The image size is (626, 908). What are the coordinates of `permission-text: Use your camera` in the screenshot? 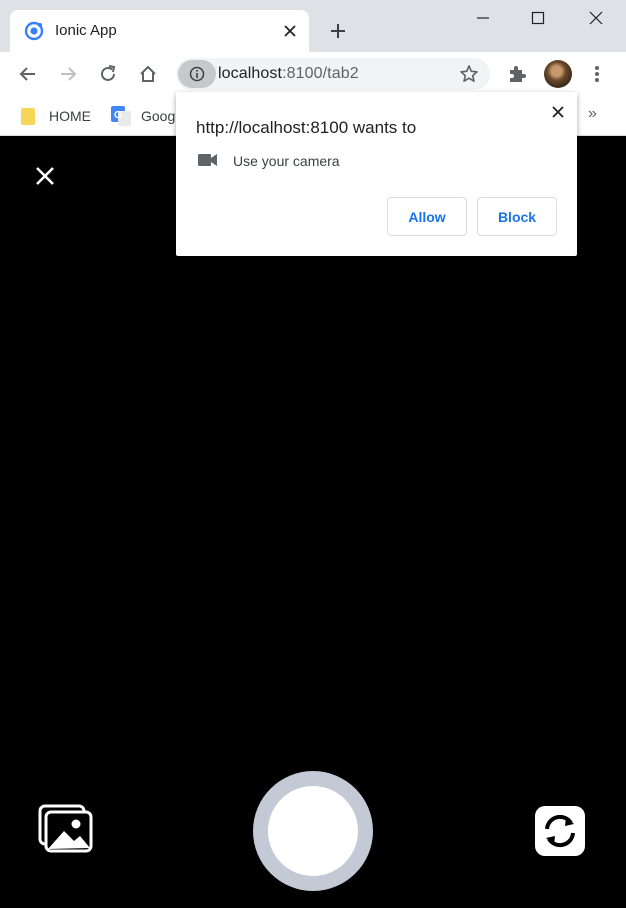 It's located at (286, 161).